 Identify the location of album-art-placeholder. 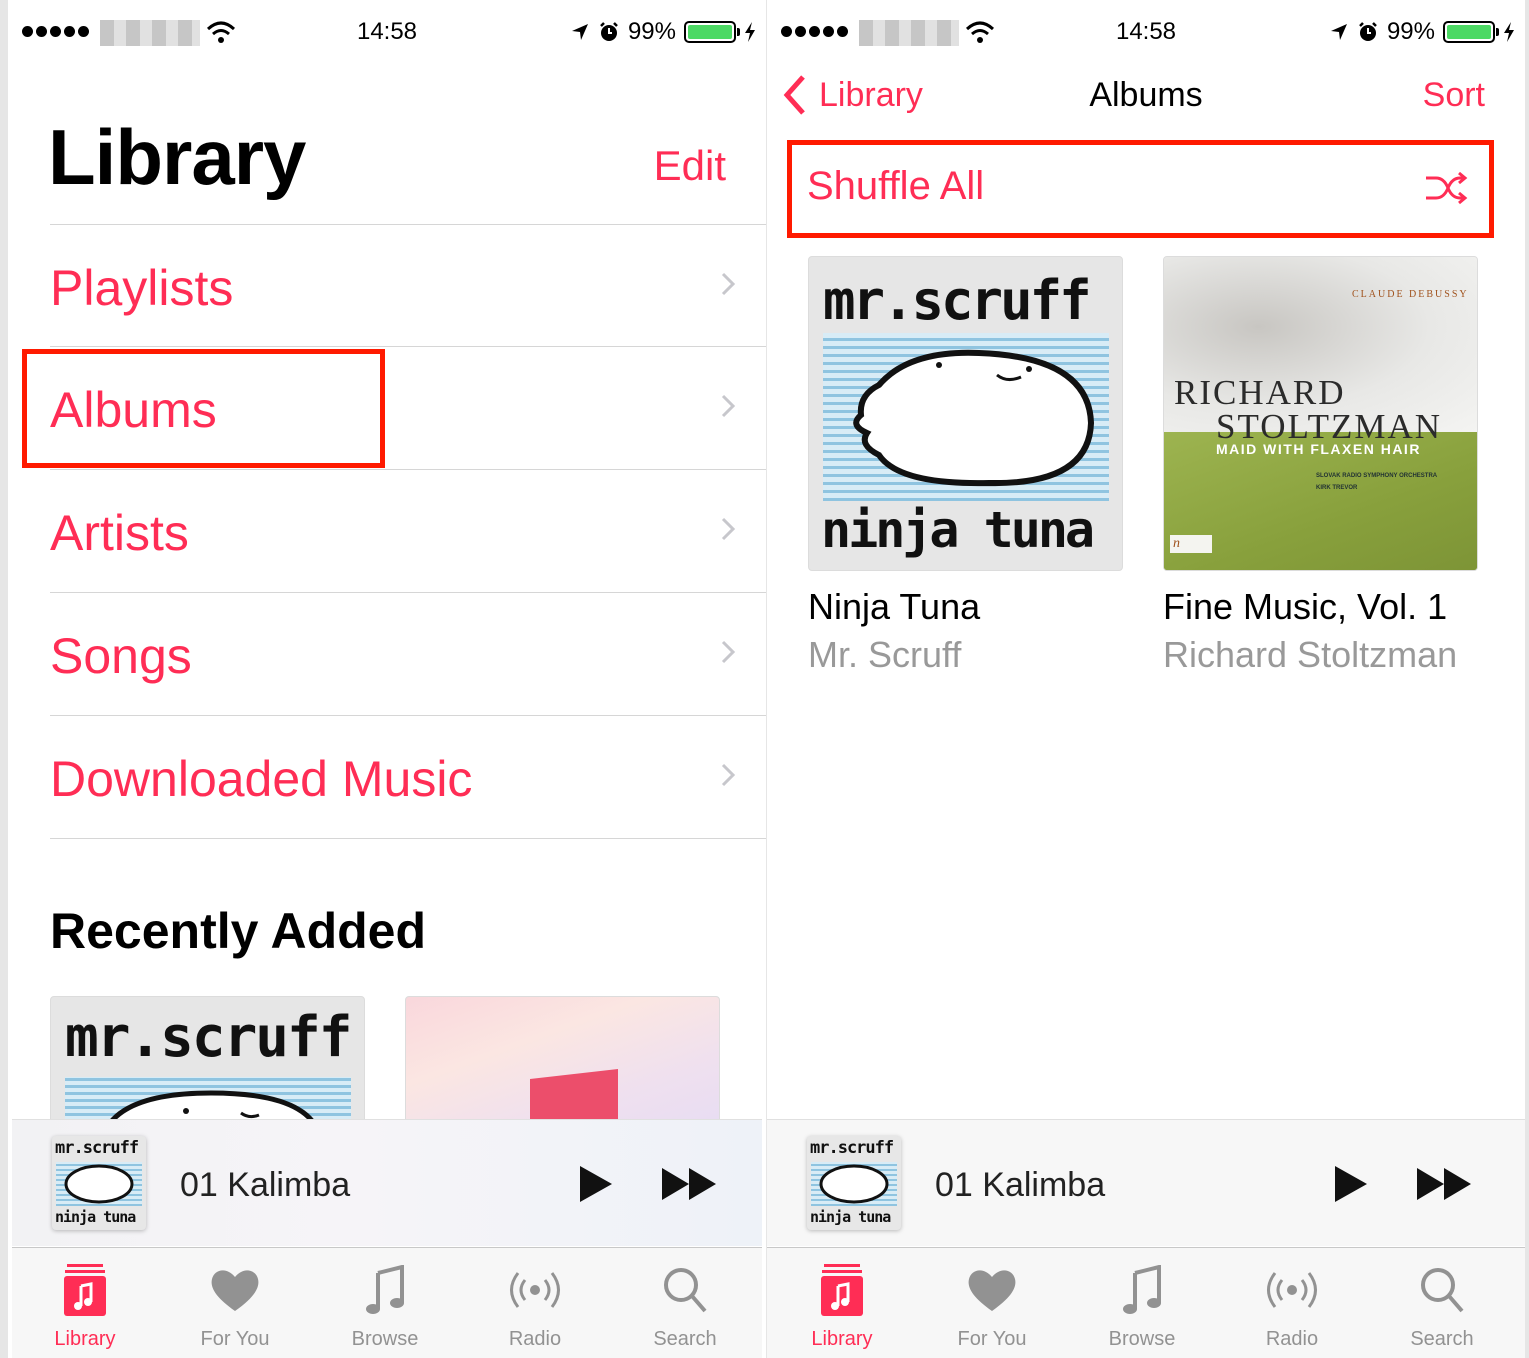
(562, 1066).